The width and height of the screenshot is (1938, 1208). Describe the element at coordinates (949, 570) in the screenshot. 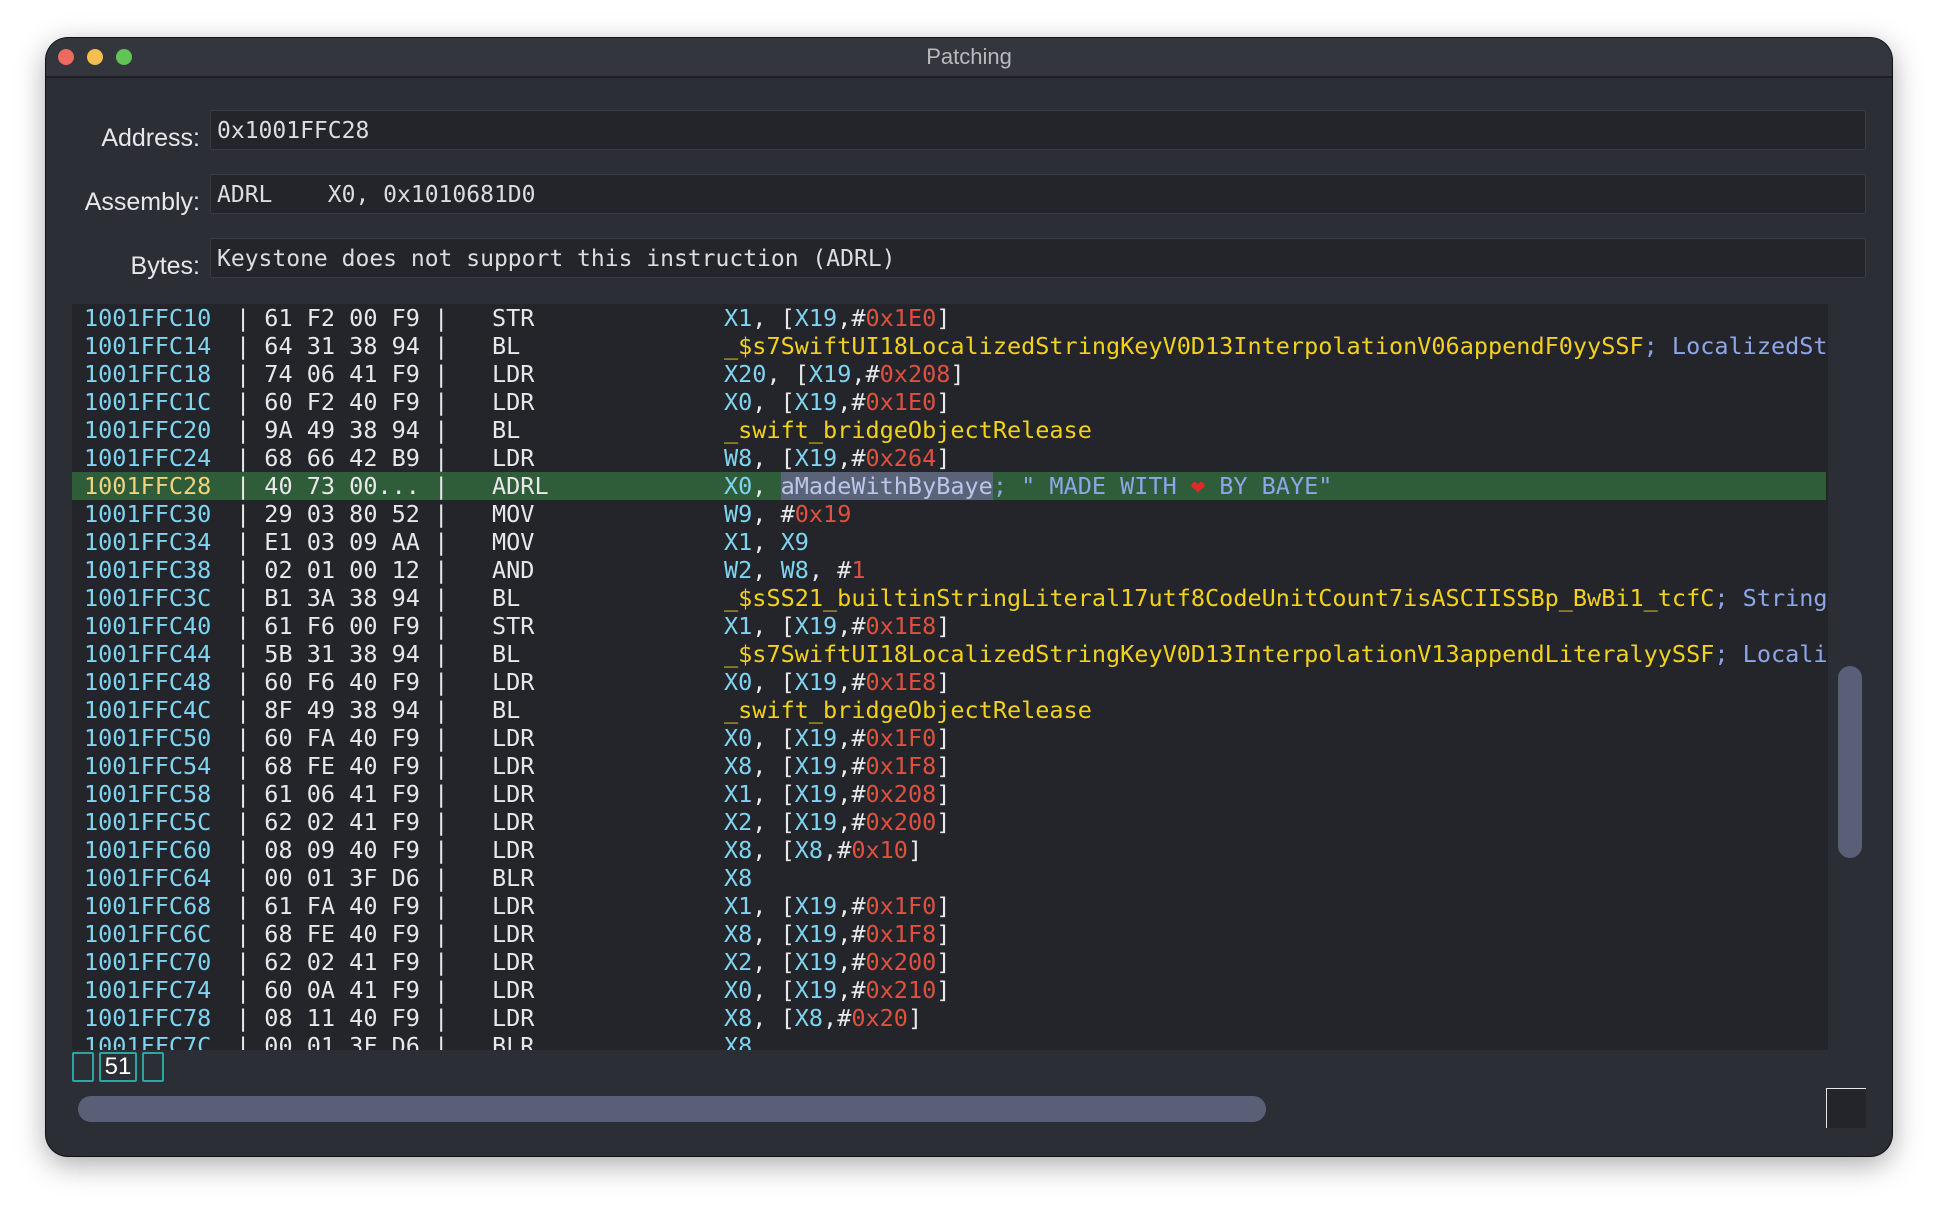

I see `listing-row: 1001FFC38 | 02 01 00 12 | AND W2, W8, #1` at that location.